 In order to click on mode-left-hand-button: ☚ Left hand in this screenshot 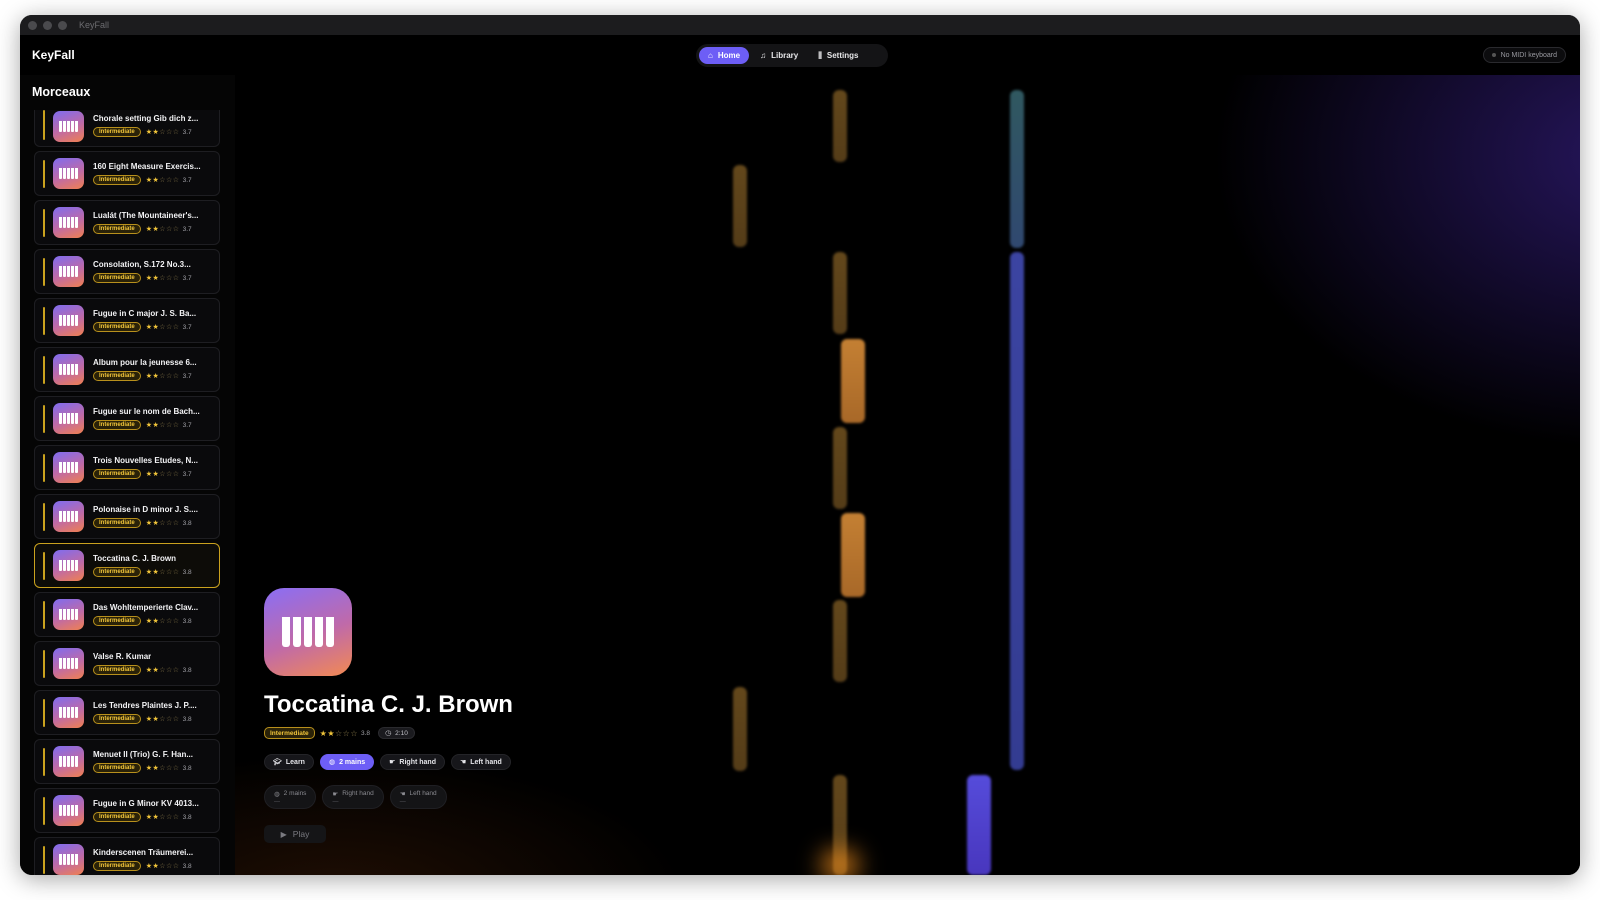, I will do `click(480, 762)`.